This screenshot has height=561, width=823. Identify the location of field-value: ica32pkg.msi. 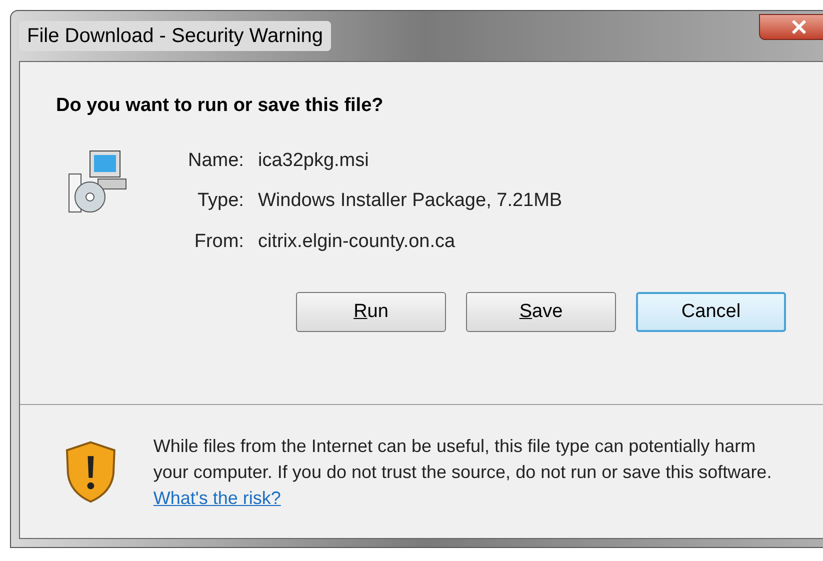
(314, 160).